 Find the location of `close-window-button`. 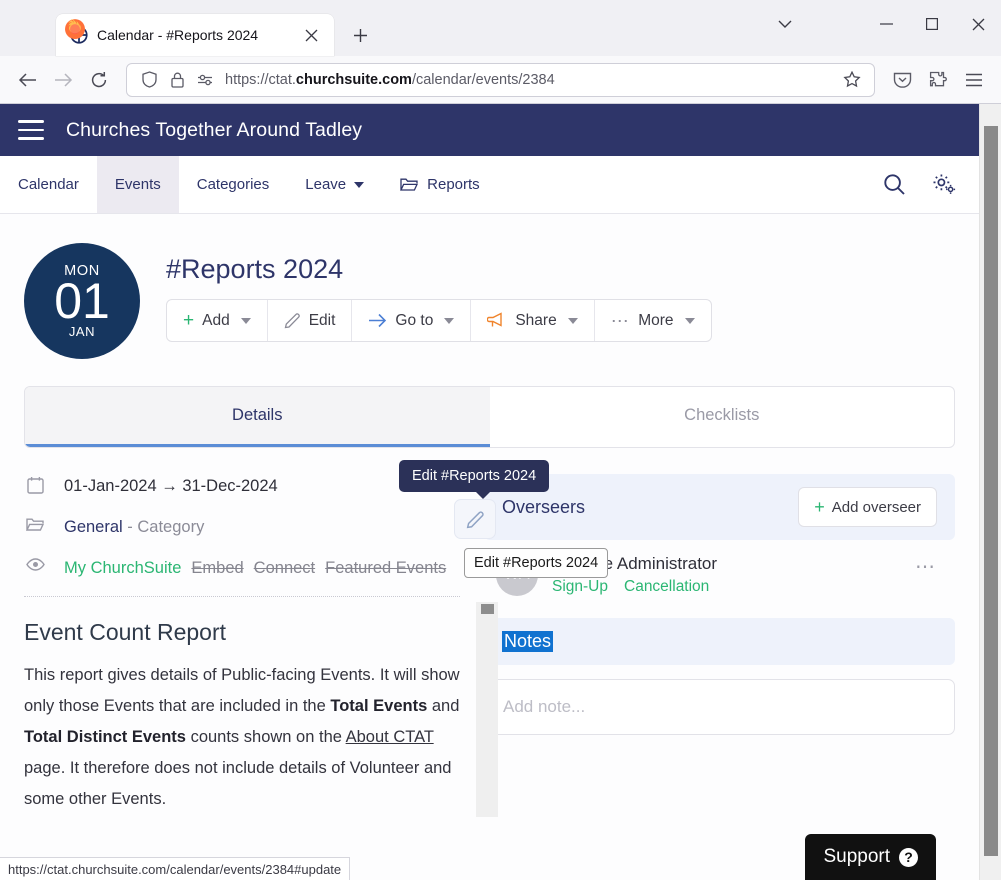

close-window-button is located at coordinates (978, 24).